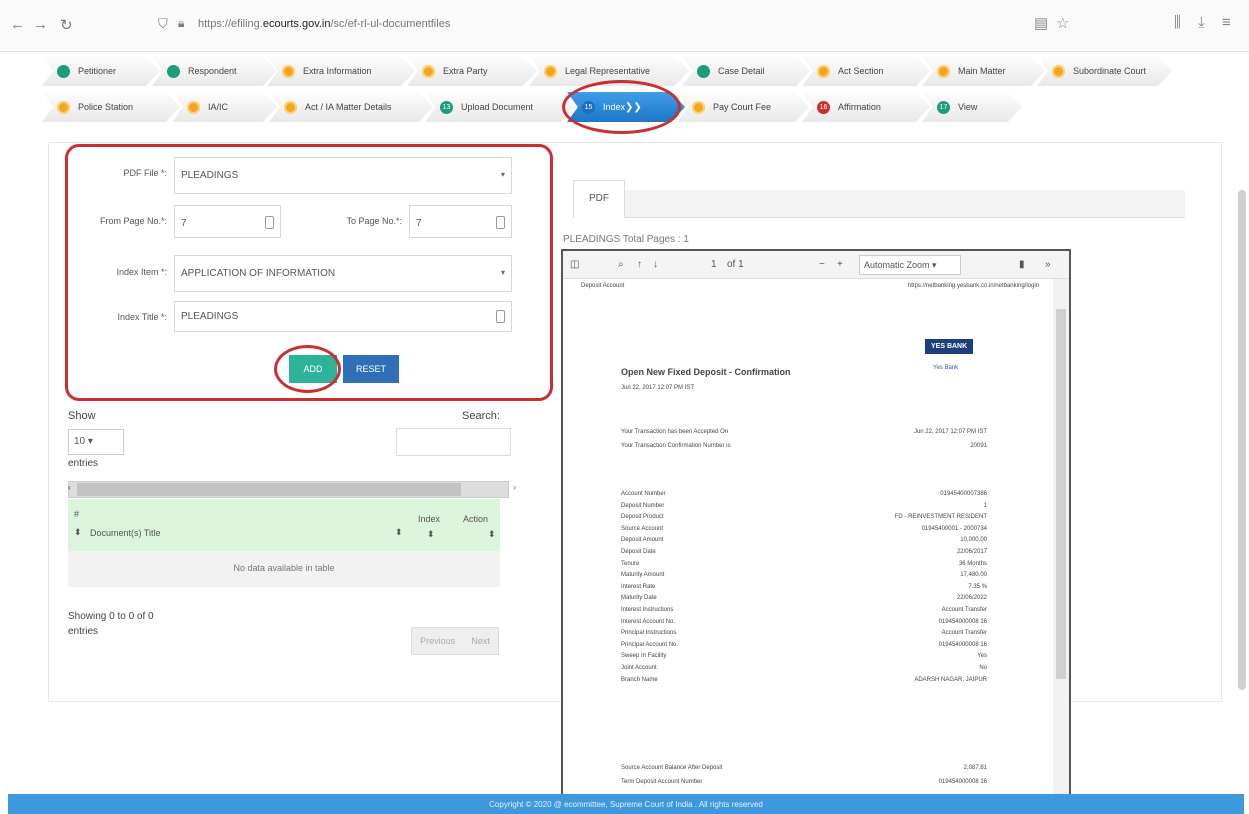 This screenshot has height=814, width=1249. What do you see at coordinates (1201, 22) in the screenshot?
I see `download-icon: ⤓` at bounding box center [1201, 22].